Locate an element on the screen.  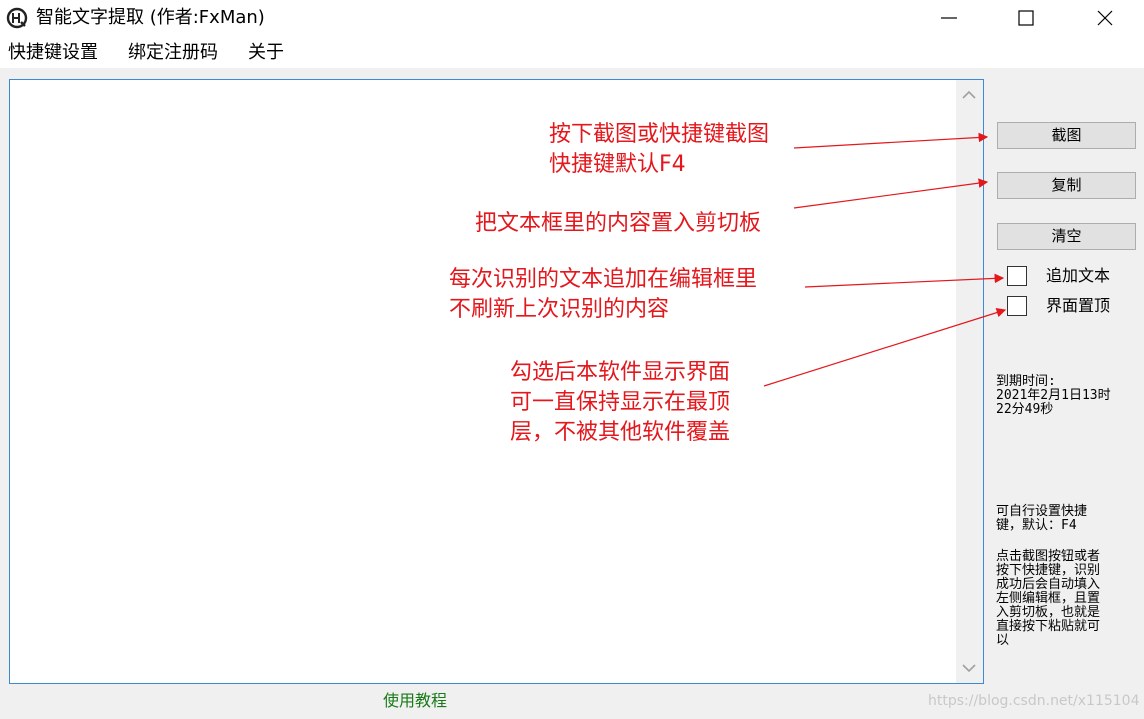
menu-bar: 快捷键设置 绑定注册码 关于 is located at coordinates (572, 52).